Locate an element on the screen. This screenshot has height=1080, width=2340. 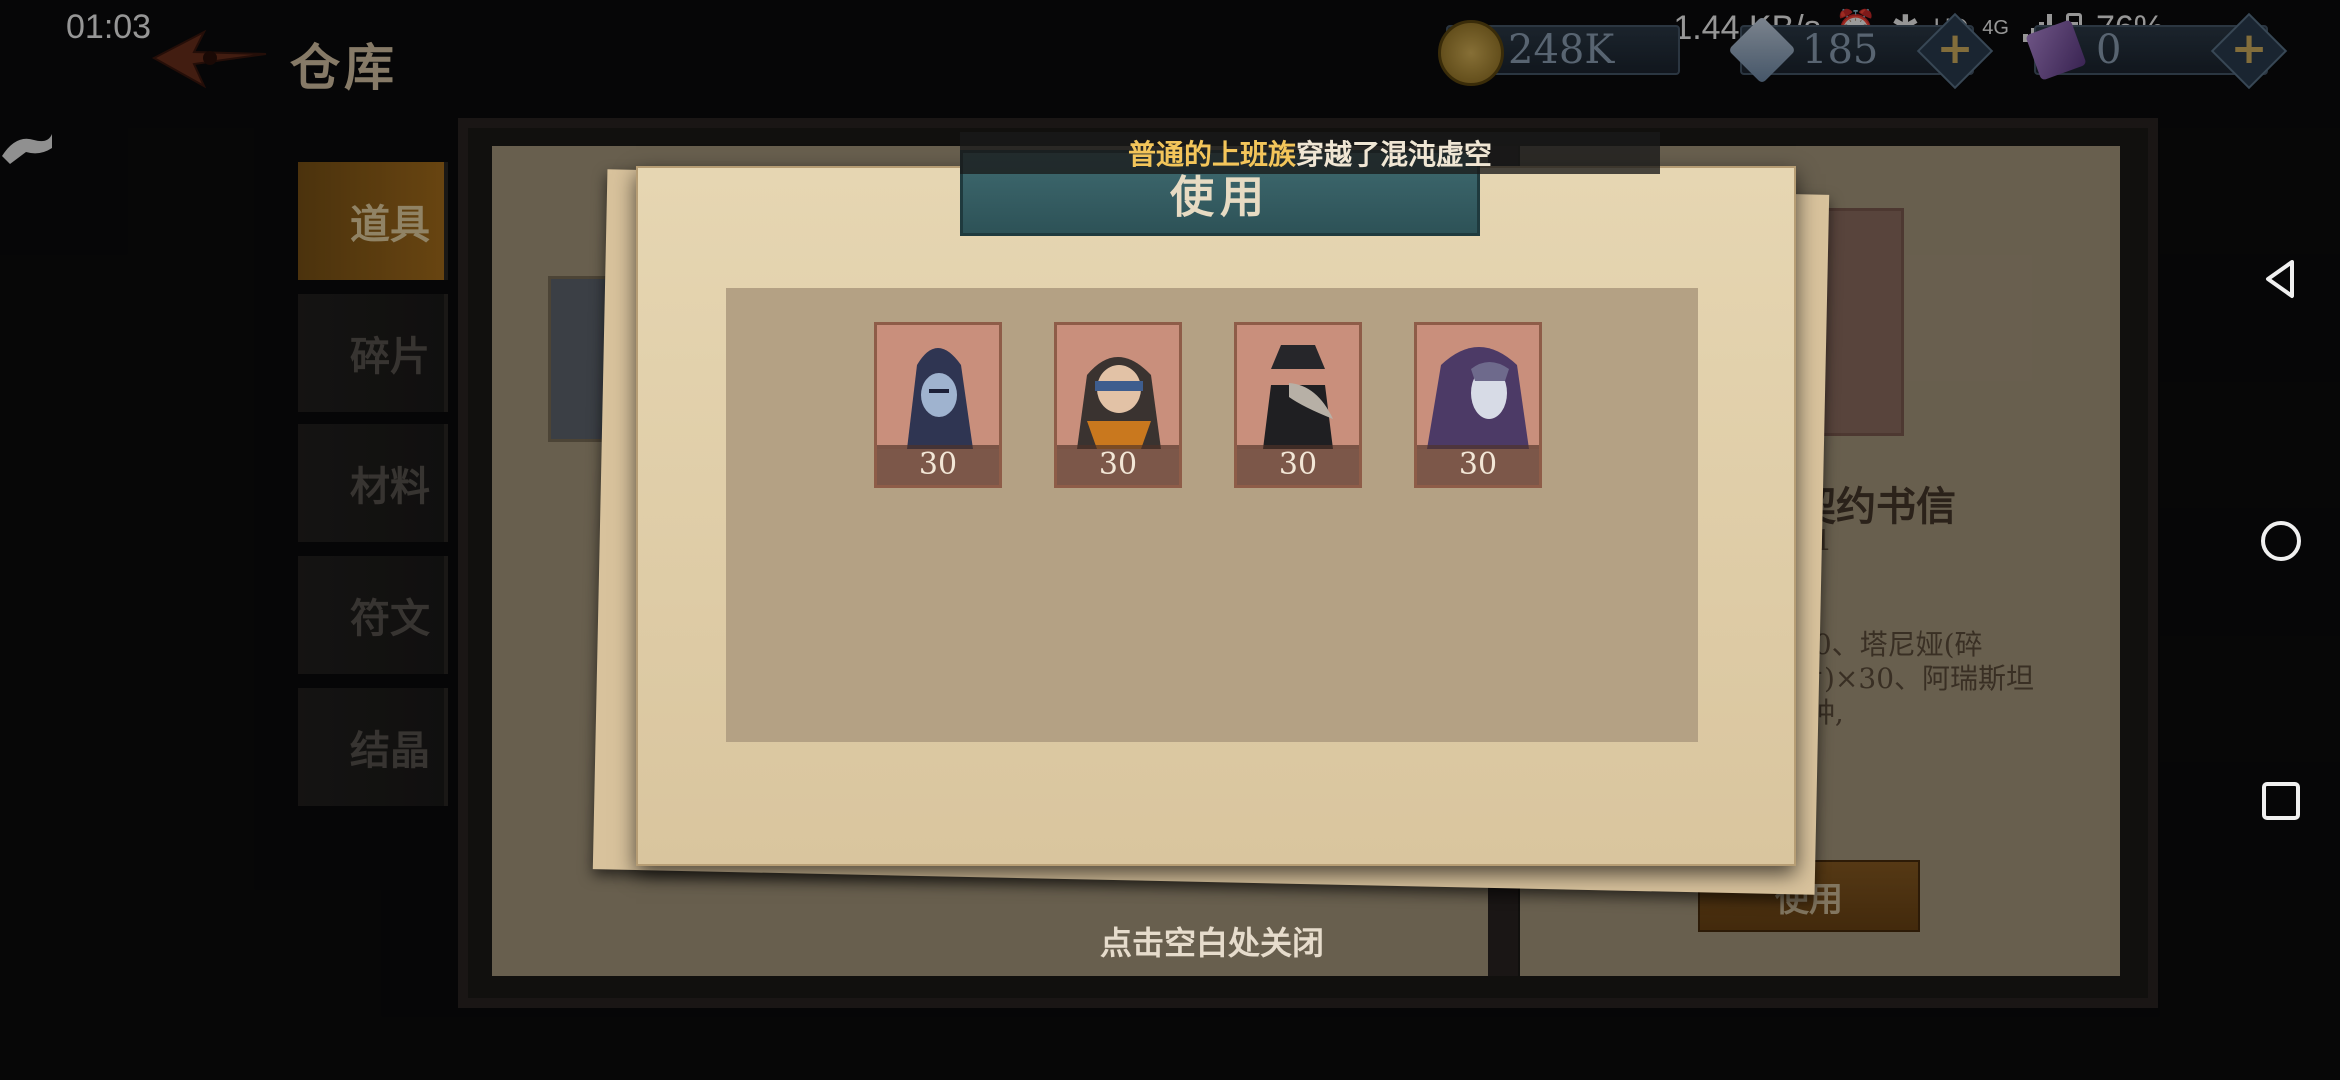
close-hint: 点击空白处关闭 is located at coordinates (1212, 943).